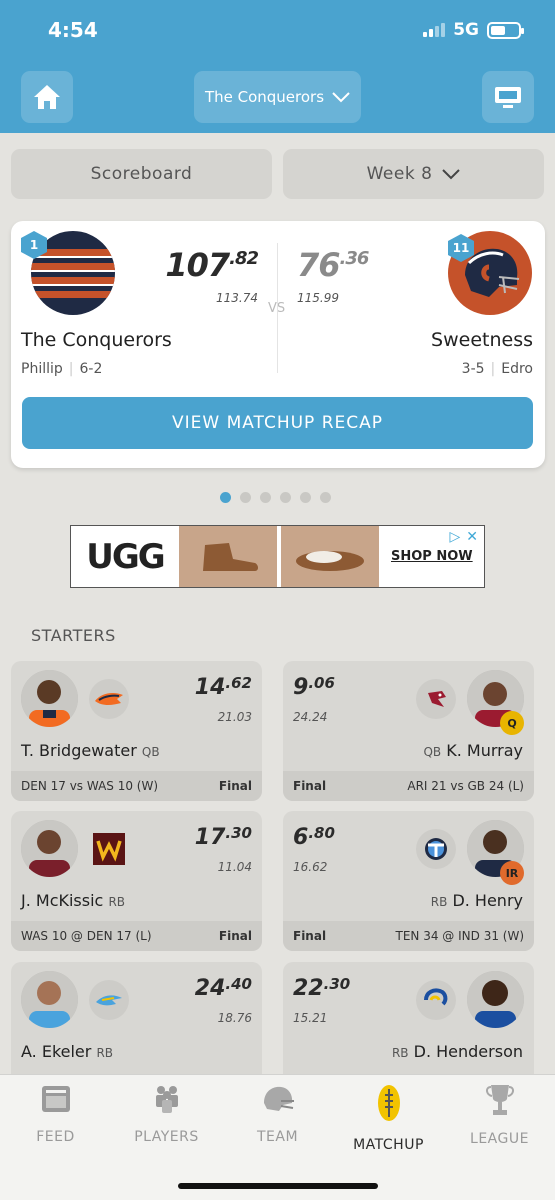 The image size is (555, 1200). I want to click on section-title-starters: STARTERS, so click(73, 635).